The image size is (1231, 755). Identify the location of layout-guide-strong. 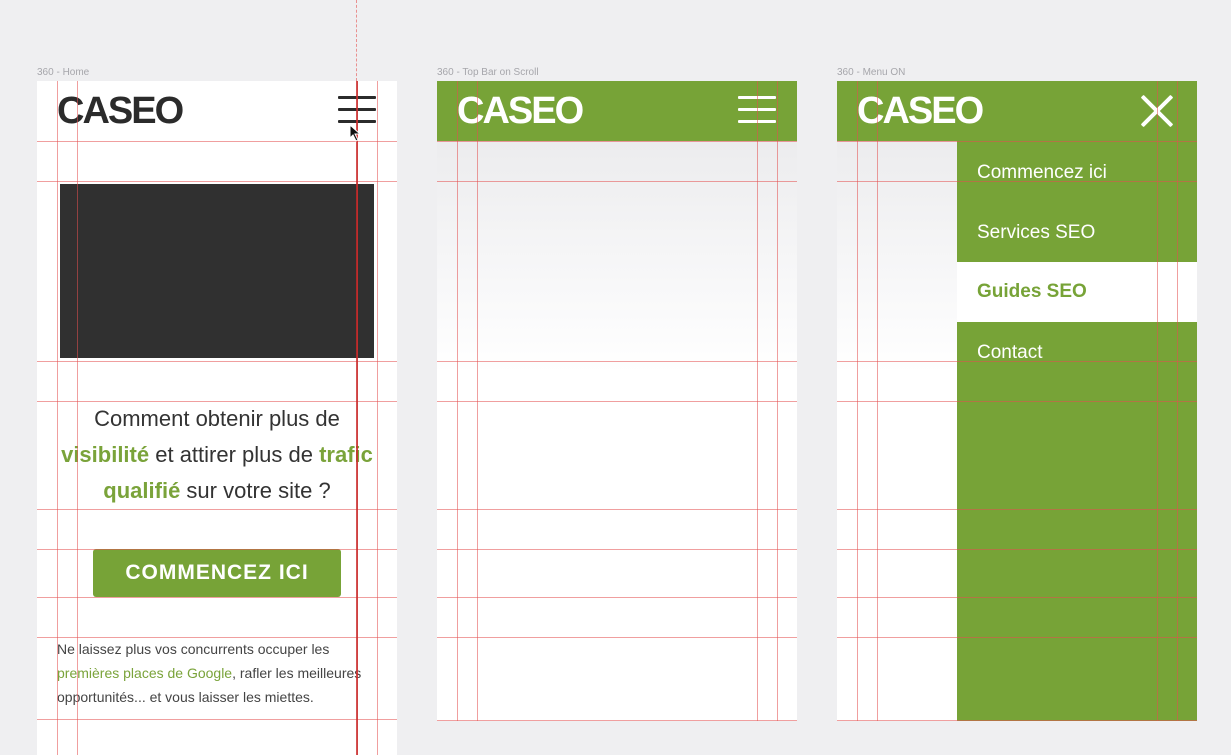
(357, 418).